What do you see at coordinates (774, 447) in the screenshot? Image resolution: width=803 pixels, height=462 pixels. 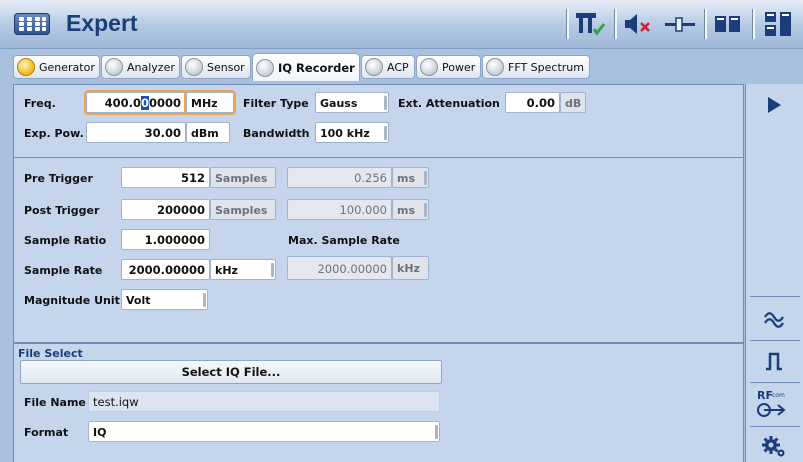 I see `settings-gears-icon` at bounding box center [774, 447].